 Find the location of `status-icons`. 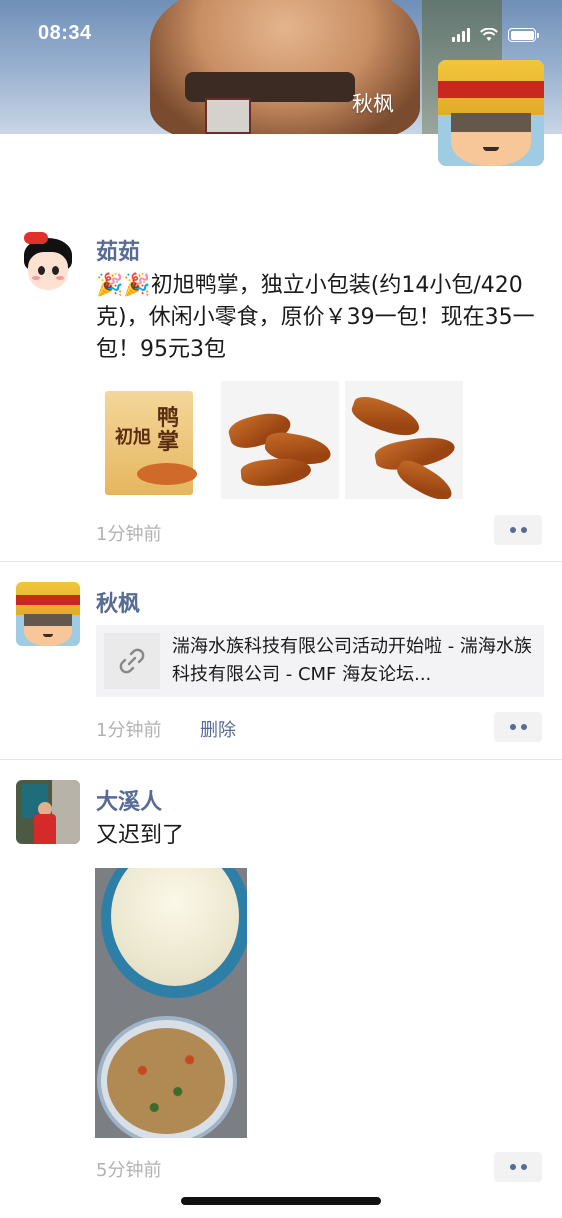

status-icons is located at coordinates (495, 34).